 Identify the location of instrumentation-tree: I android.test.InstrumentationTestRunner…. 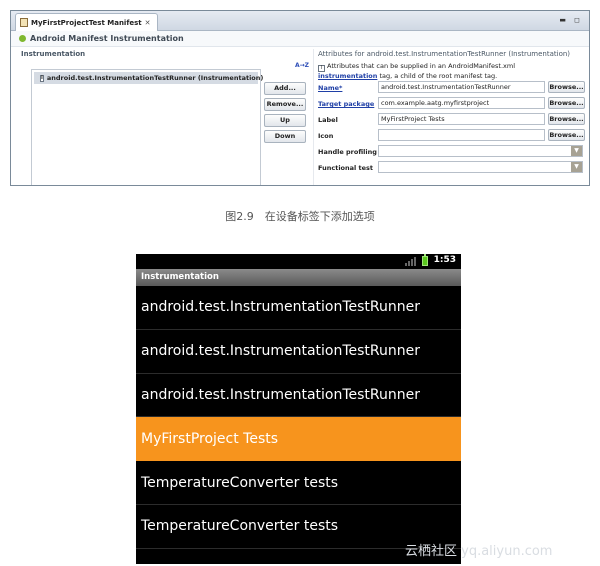
(147, 127).